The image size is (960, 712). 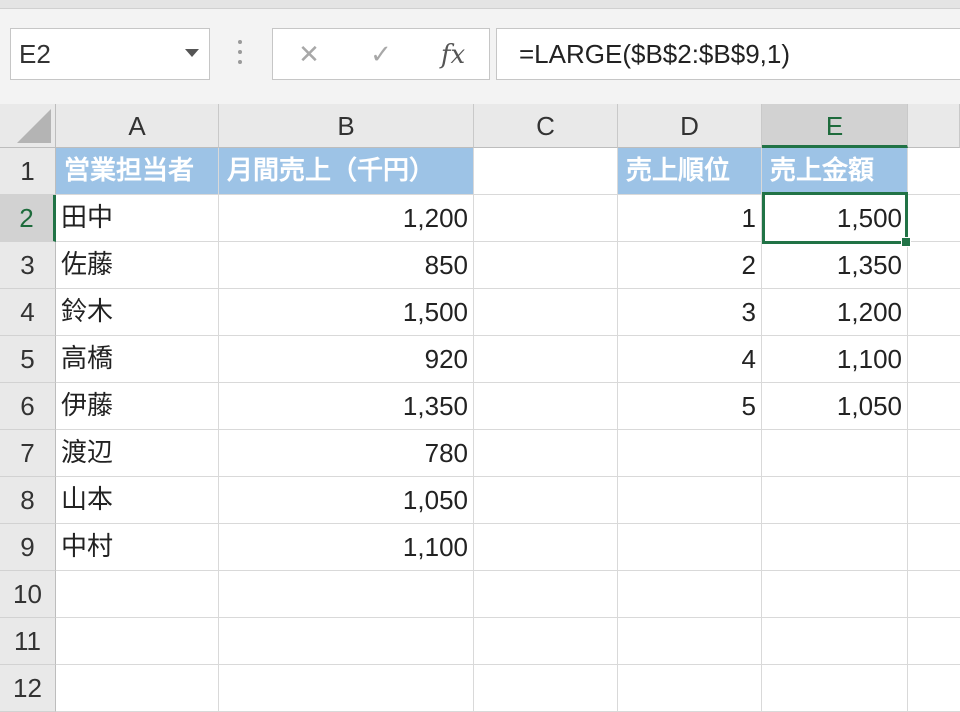 I want to click on cell-B12, so click(x=346, y=688).